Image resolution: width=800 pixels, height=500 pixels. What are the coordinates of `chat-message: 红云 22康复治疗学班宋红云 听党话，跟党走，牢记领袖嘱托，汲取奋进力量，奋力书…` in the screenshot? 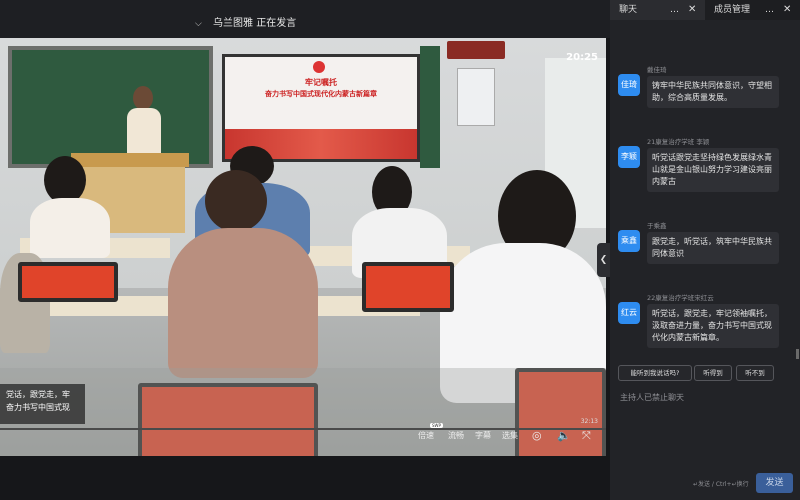 It's located at (703, 327).